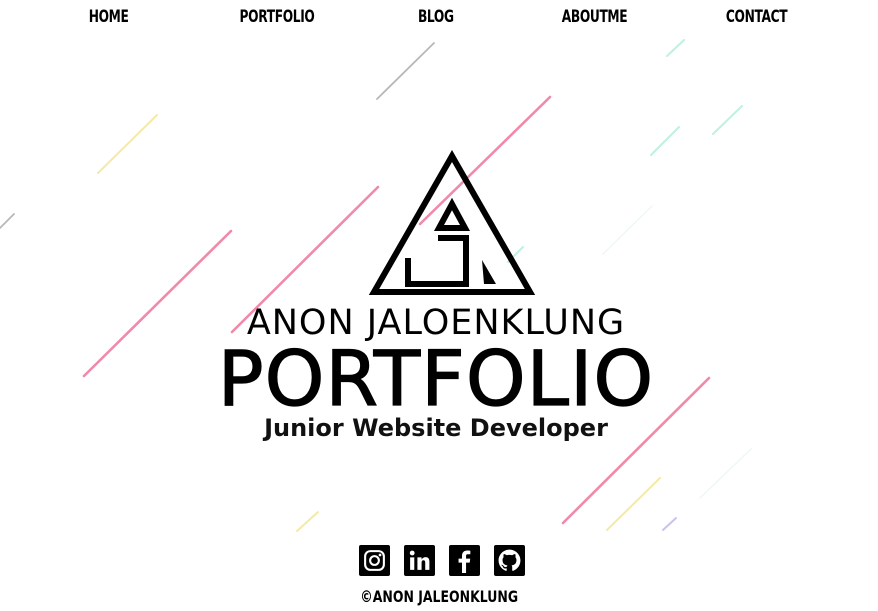 The image size is (878, 611). What do you see at coordinates (374, 560) in the screenshot?
I see `instagram-icon` at bounding box center [374, 560].